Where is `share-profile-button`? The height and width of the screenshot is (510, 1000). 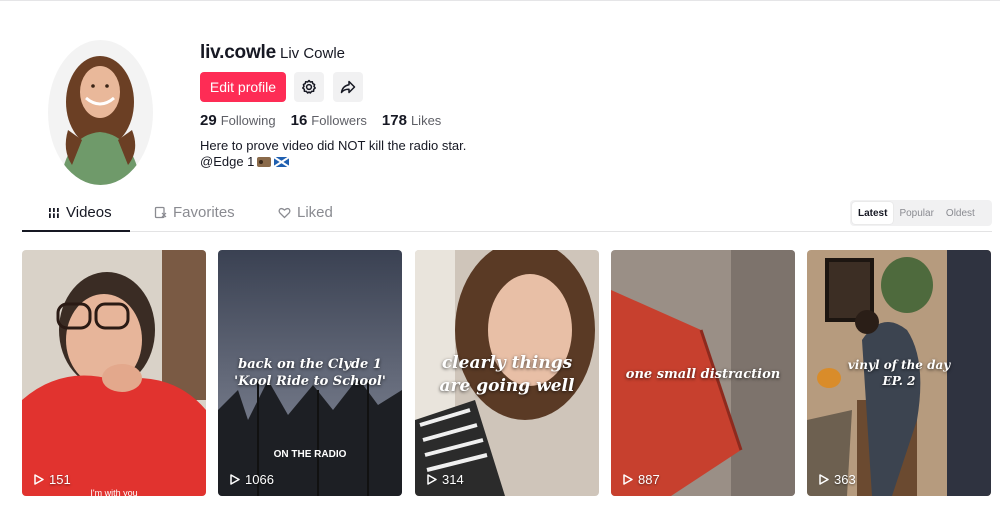
share-profile-button is located at coordinates (348, 87).